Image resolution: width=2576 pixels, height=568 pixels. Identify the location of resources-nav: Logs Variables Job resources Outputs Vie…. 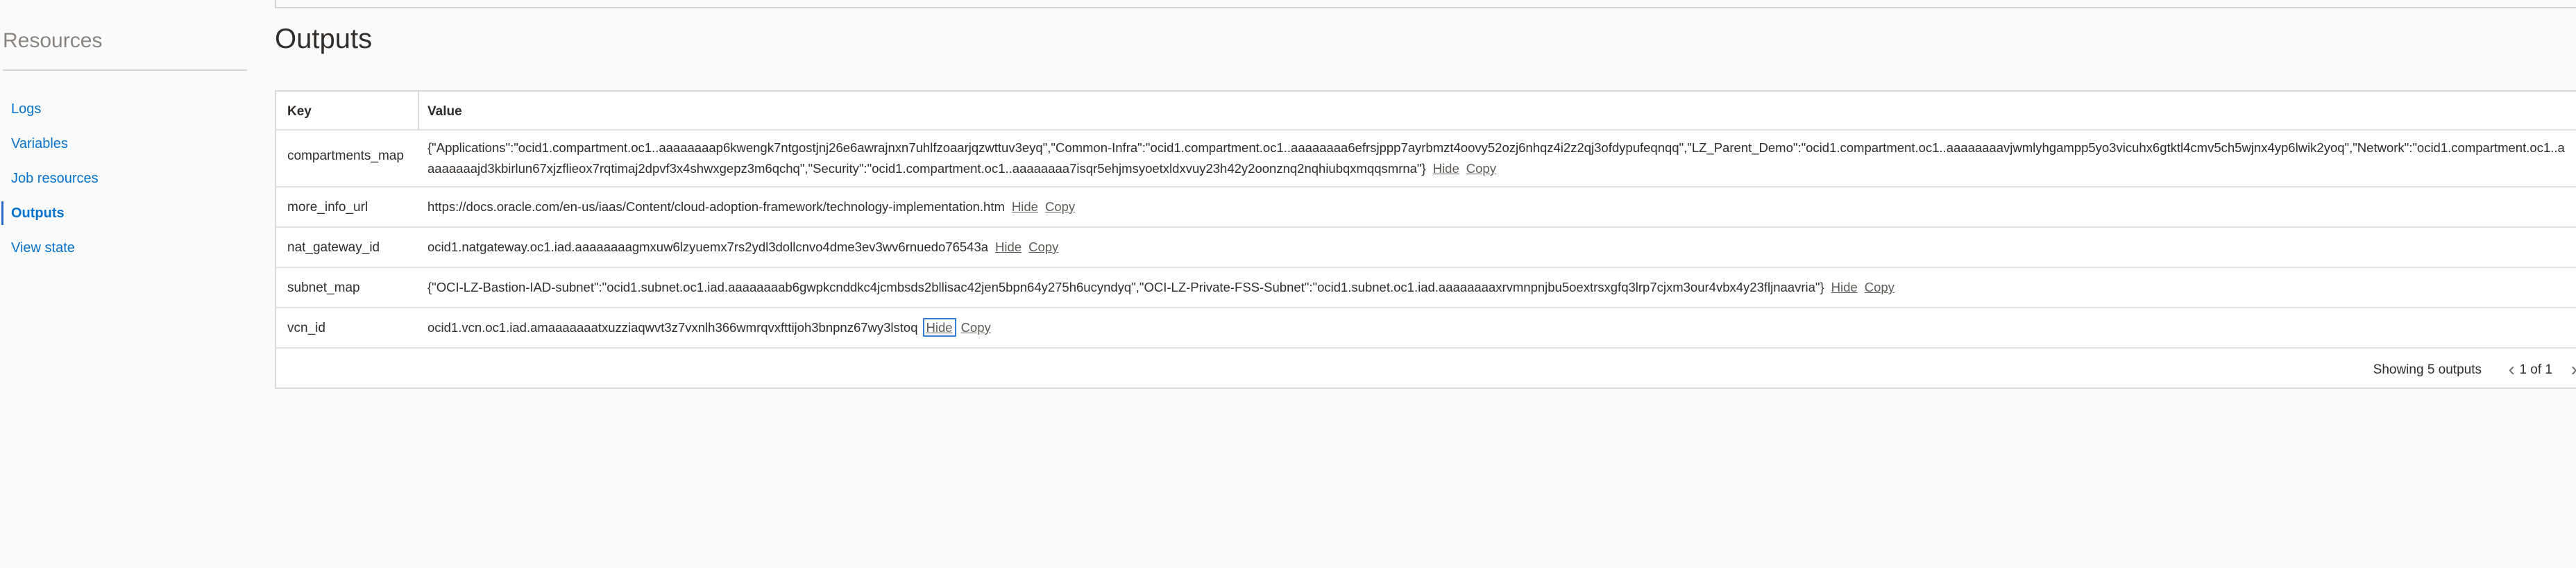
(124, 178).